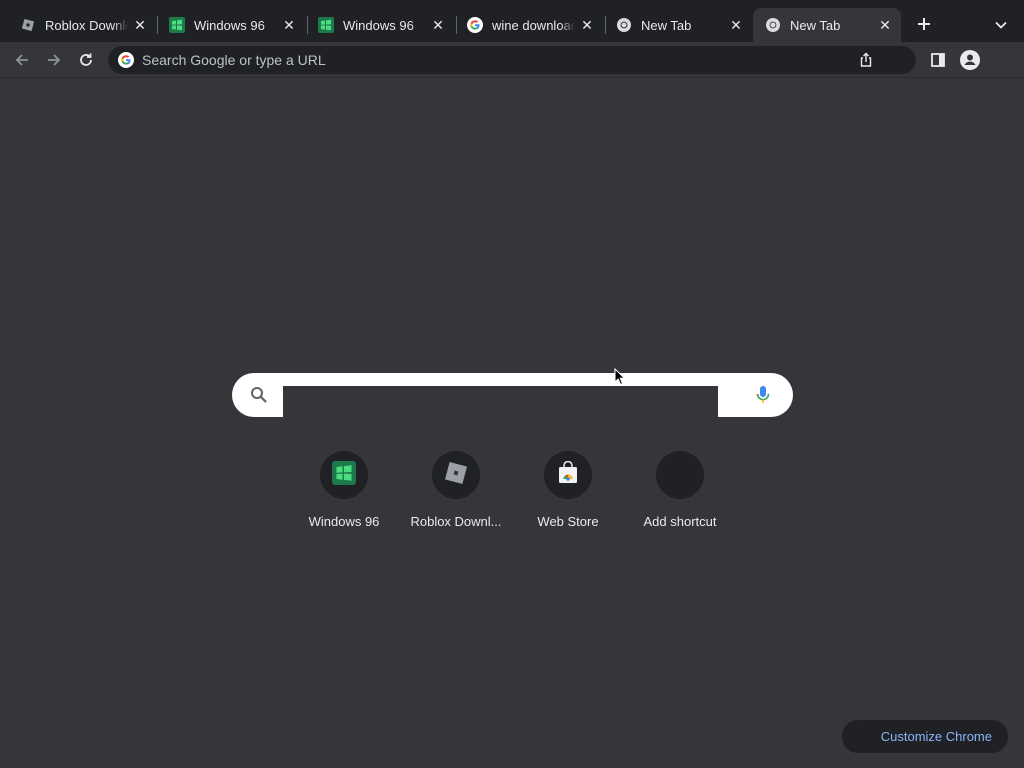 This screenshot has width=1024, height=768. I want to click on tab-new-tab-active: New Tab ✕, so click(827, 25).